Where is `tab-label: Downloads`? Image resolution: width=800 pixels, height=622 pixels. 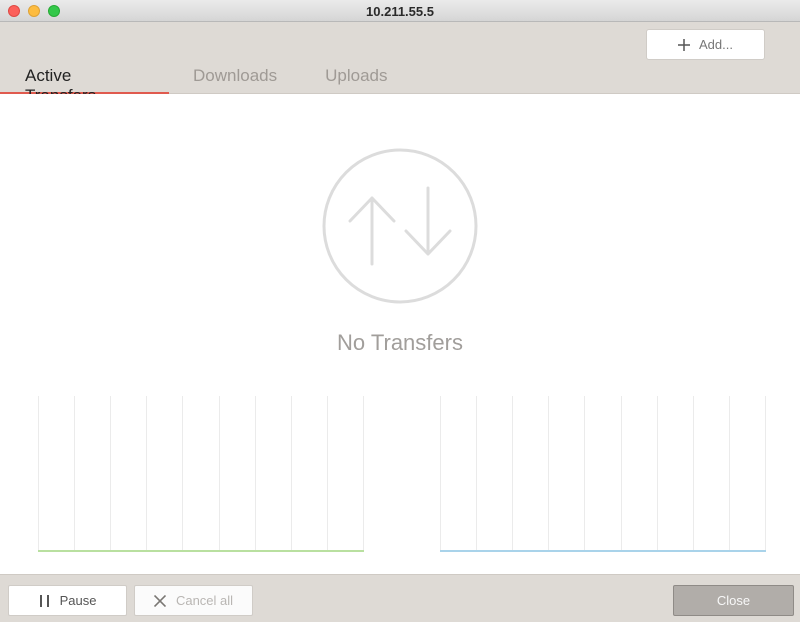
tab-label: Downloads is located at coordinates (235, 75).